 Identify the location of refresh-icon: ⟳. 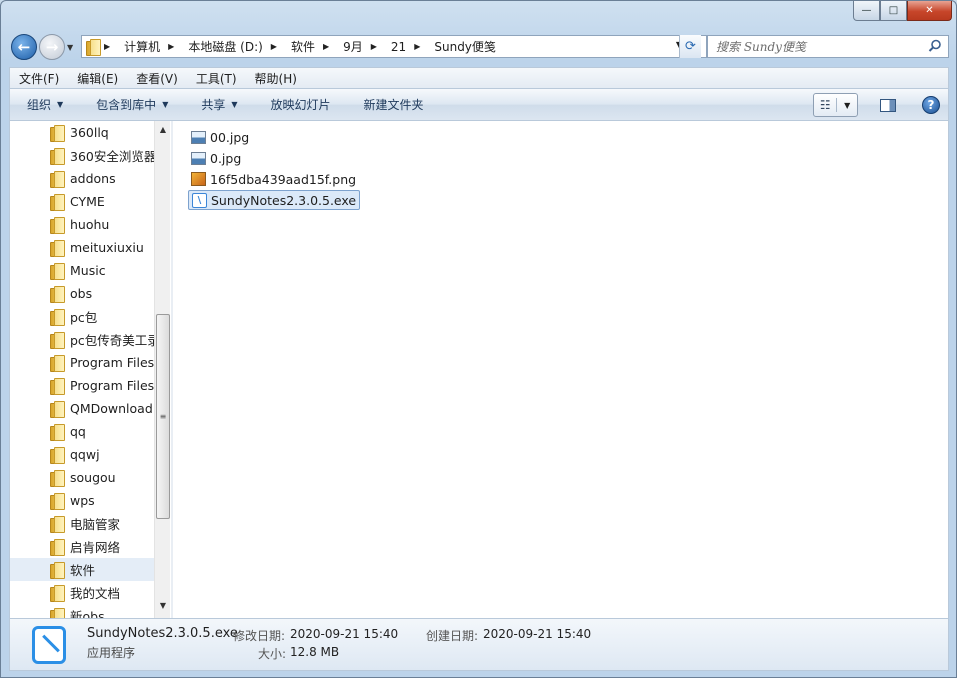
(690, 46).